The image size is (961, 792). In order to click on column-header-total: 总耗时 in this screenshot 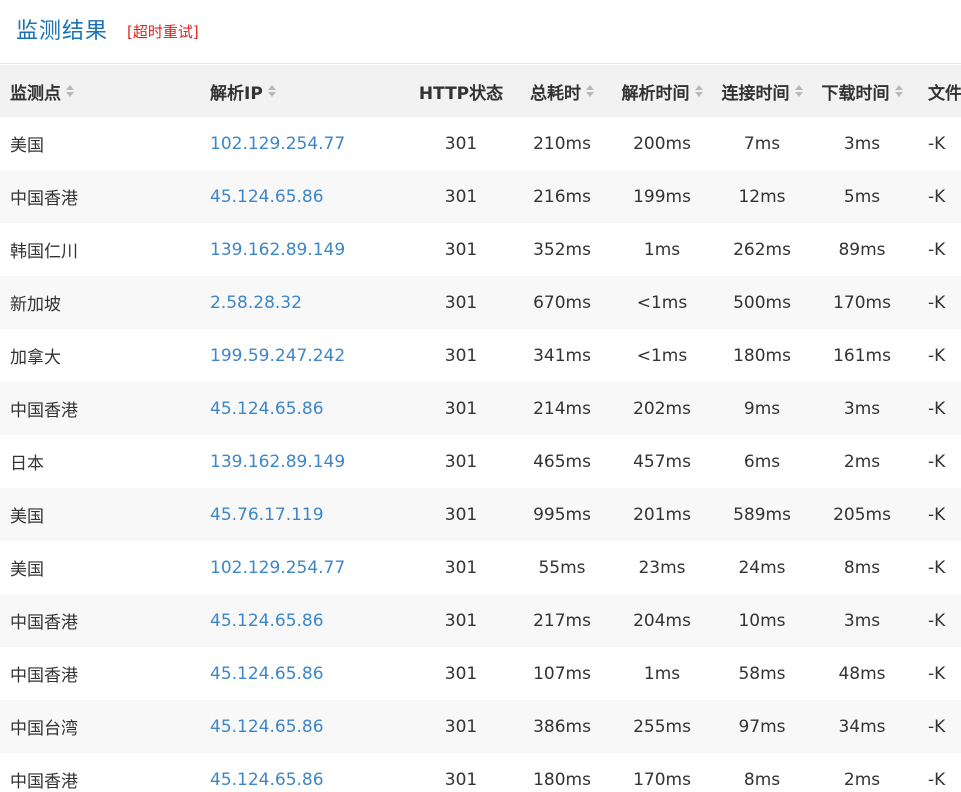, I will do `click(562, 91)`.